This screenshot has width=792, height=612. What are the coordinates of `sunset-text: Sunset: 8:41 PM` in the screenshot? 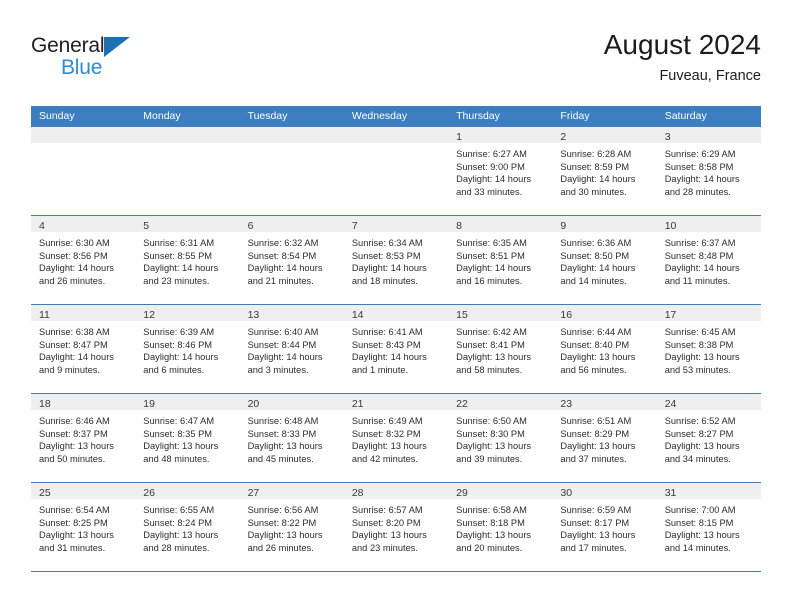 It's located at (490, 344).